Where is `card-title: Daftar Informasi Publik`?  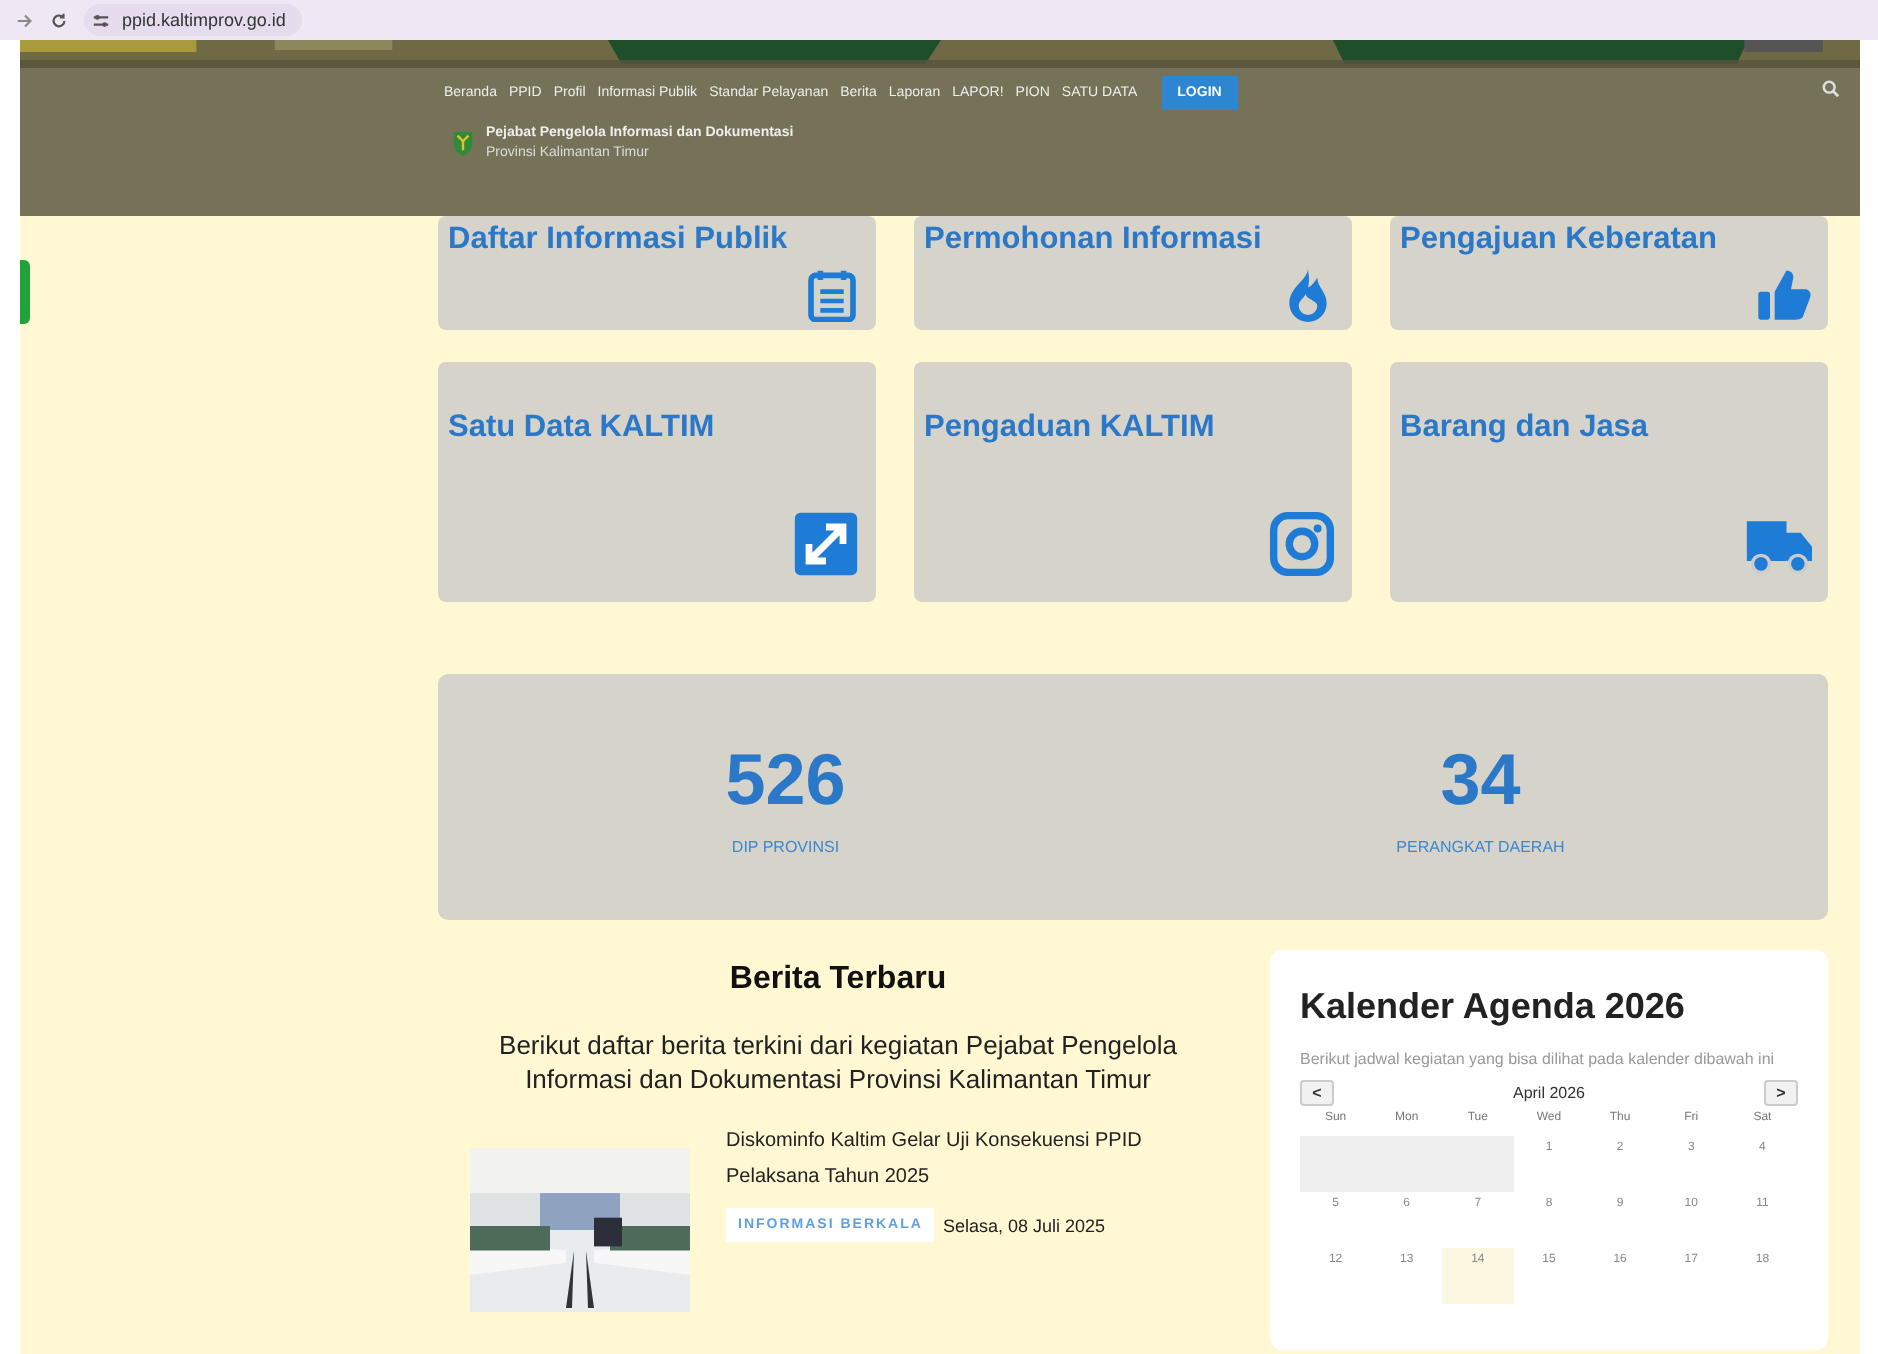
card-title: Daftar Informasi Publik is located at coordinates (619, 240).